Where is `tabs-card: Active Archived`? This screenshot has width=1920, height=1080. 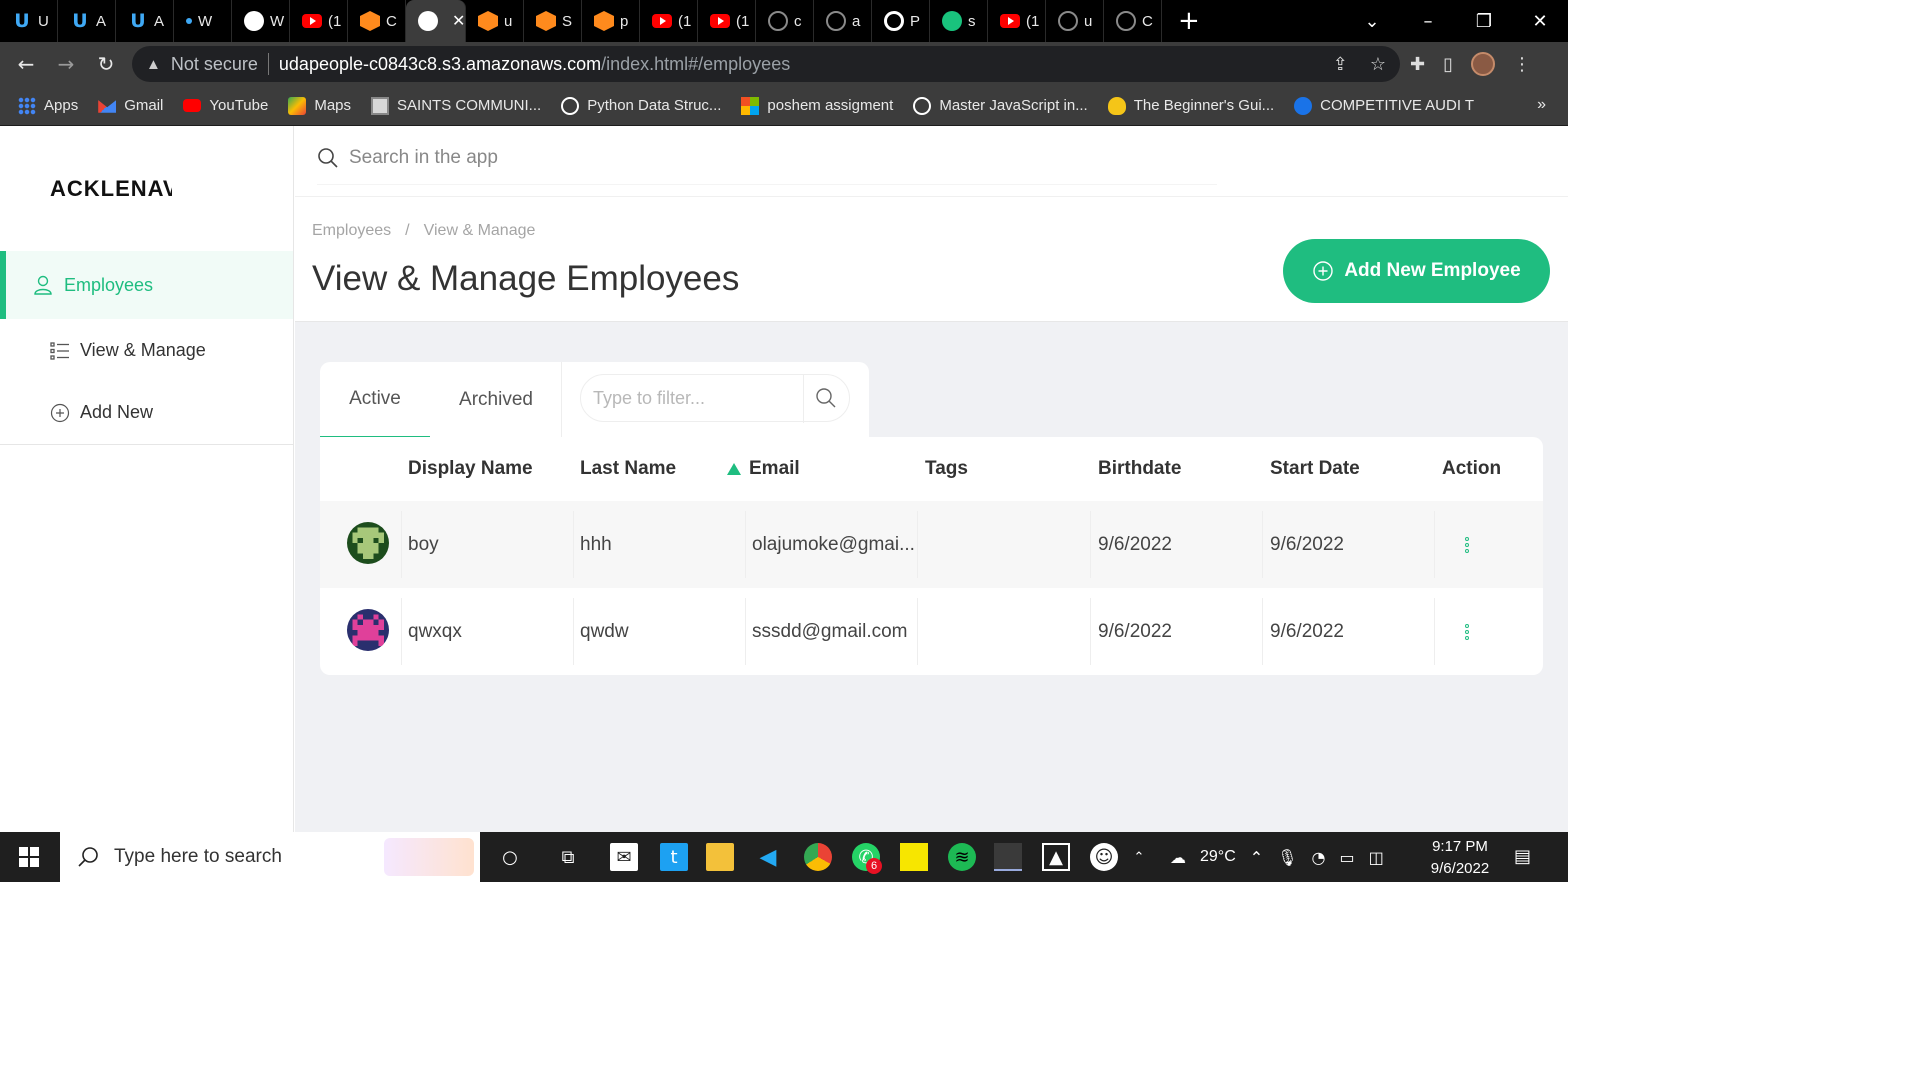
tabs-card: Active Archived is located at coordinates (594, 400).